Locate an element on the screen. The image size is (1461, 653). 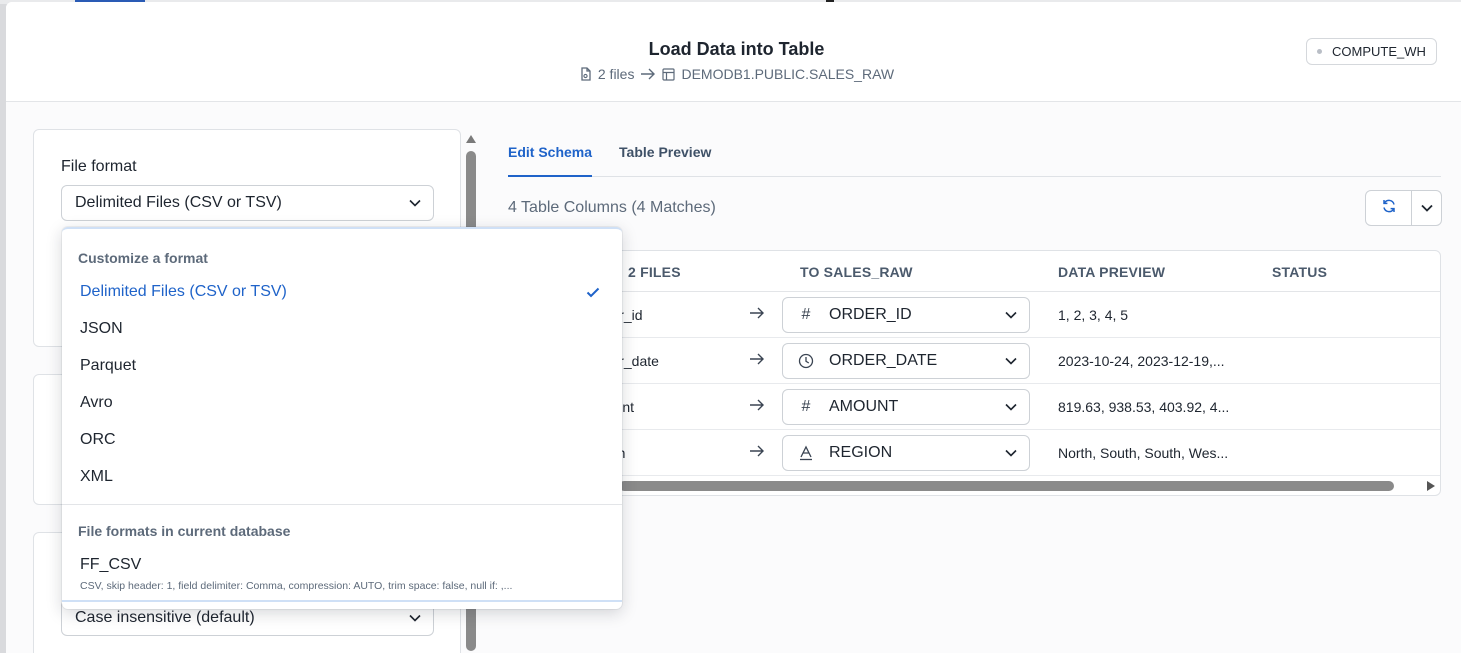
refresh-icon is located at coordinates (1389, 208).